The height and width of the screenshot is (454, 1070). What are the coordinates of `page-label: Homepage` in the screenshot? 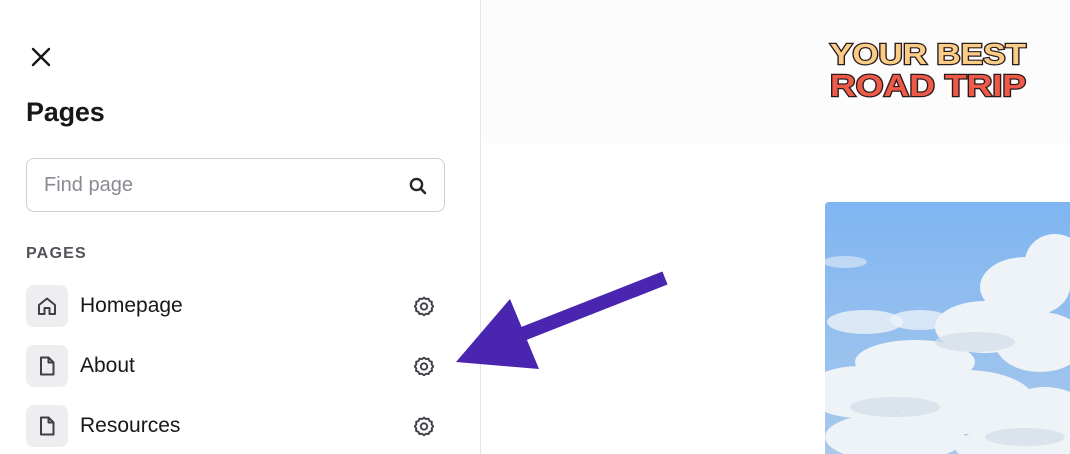 It's located at (131, 305).